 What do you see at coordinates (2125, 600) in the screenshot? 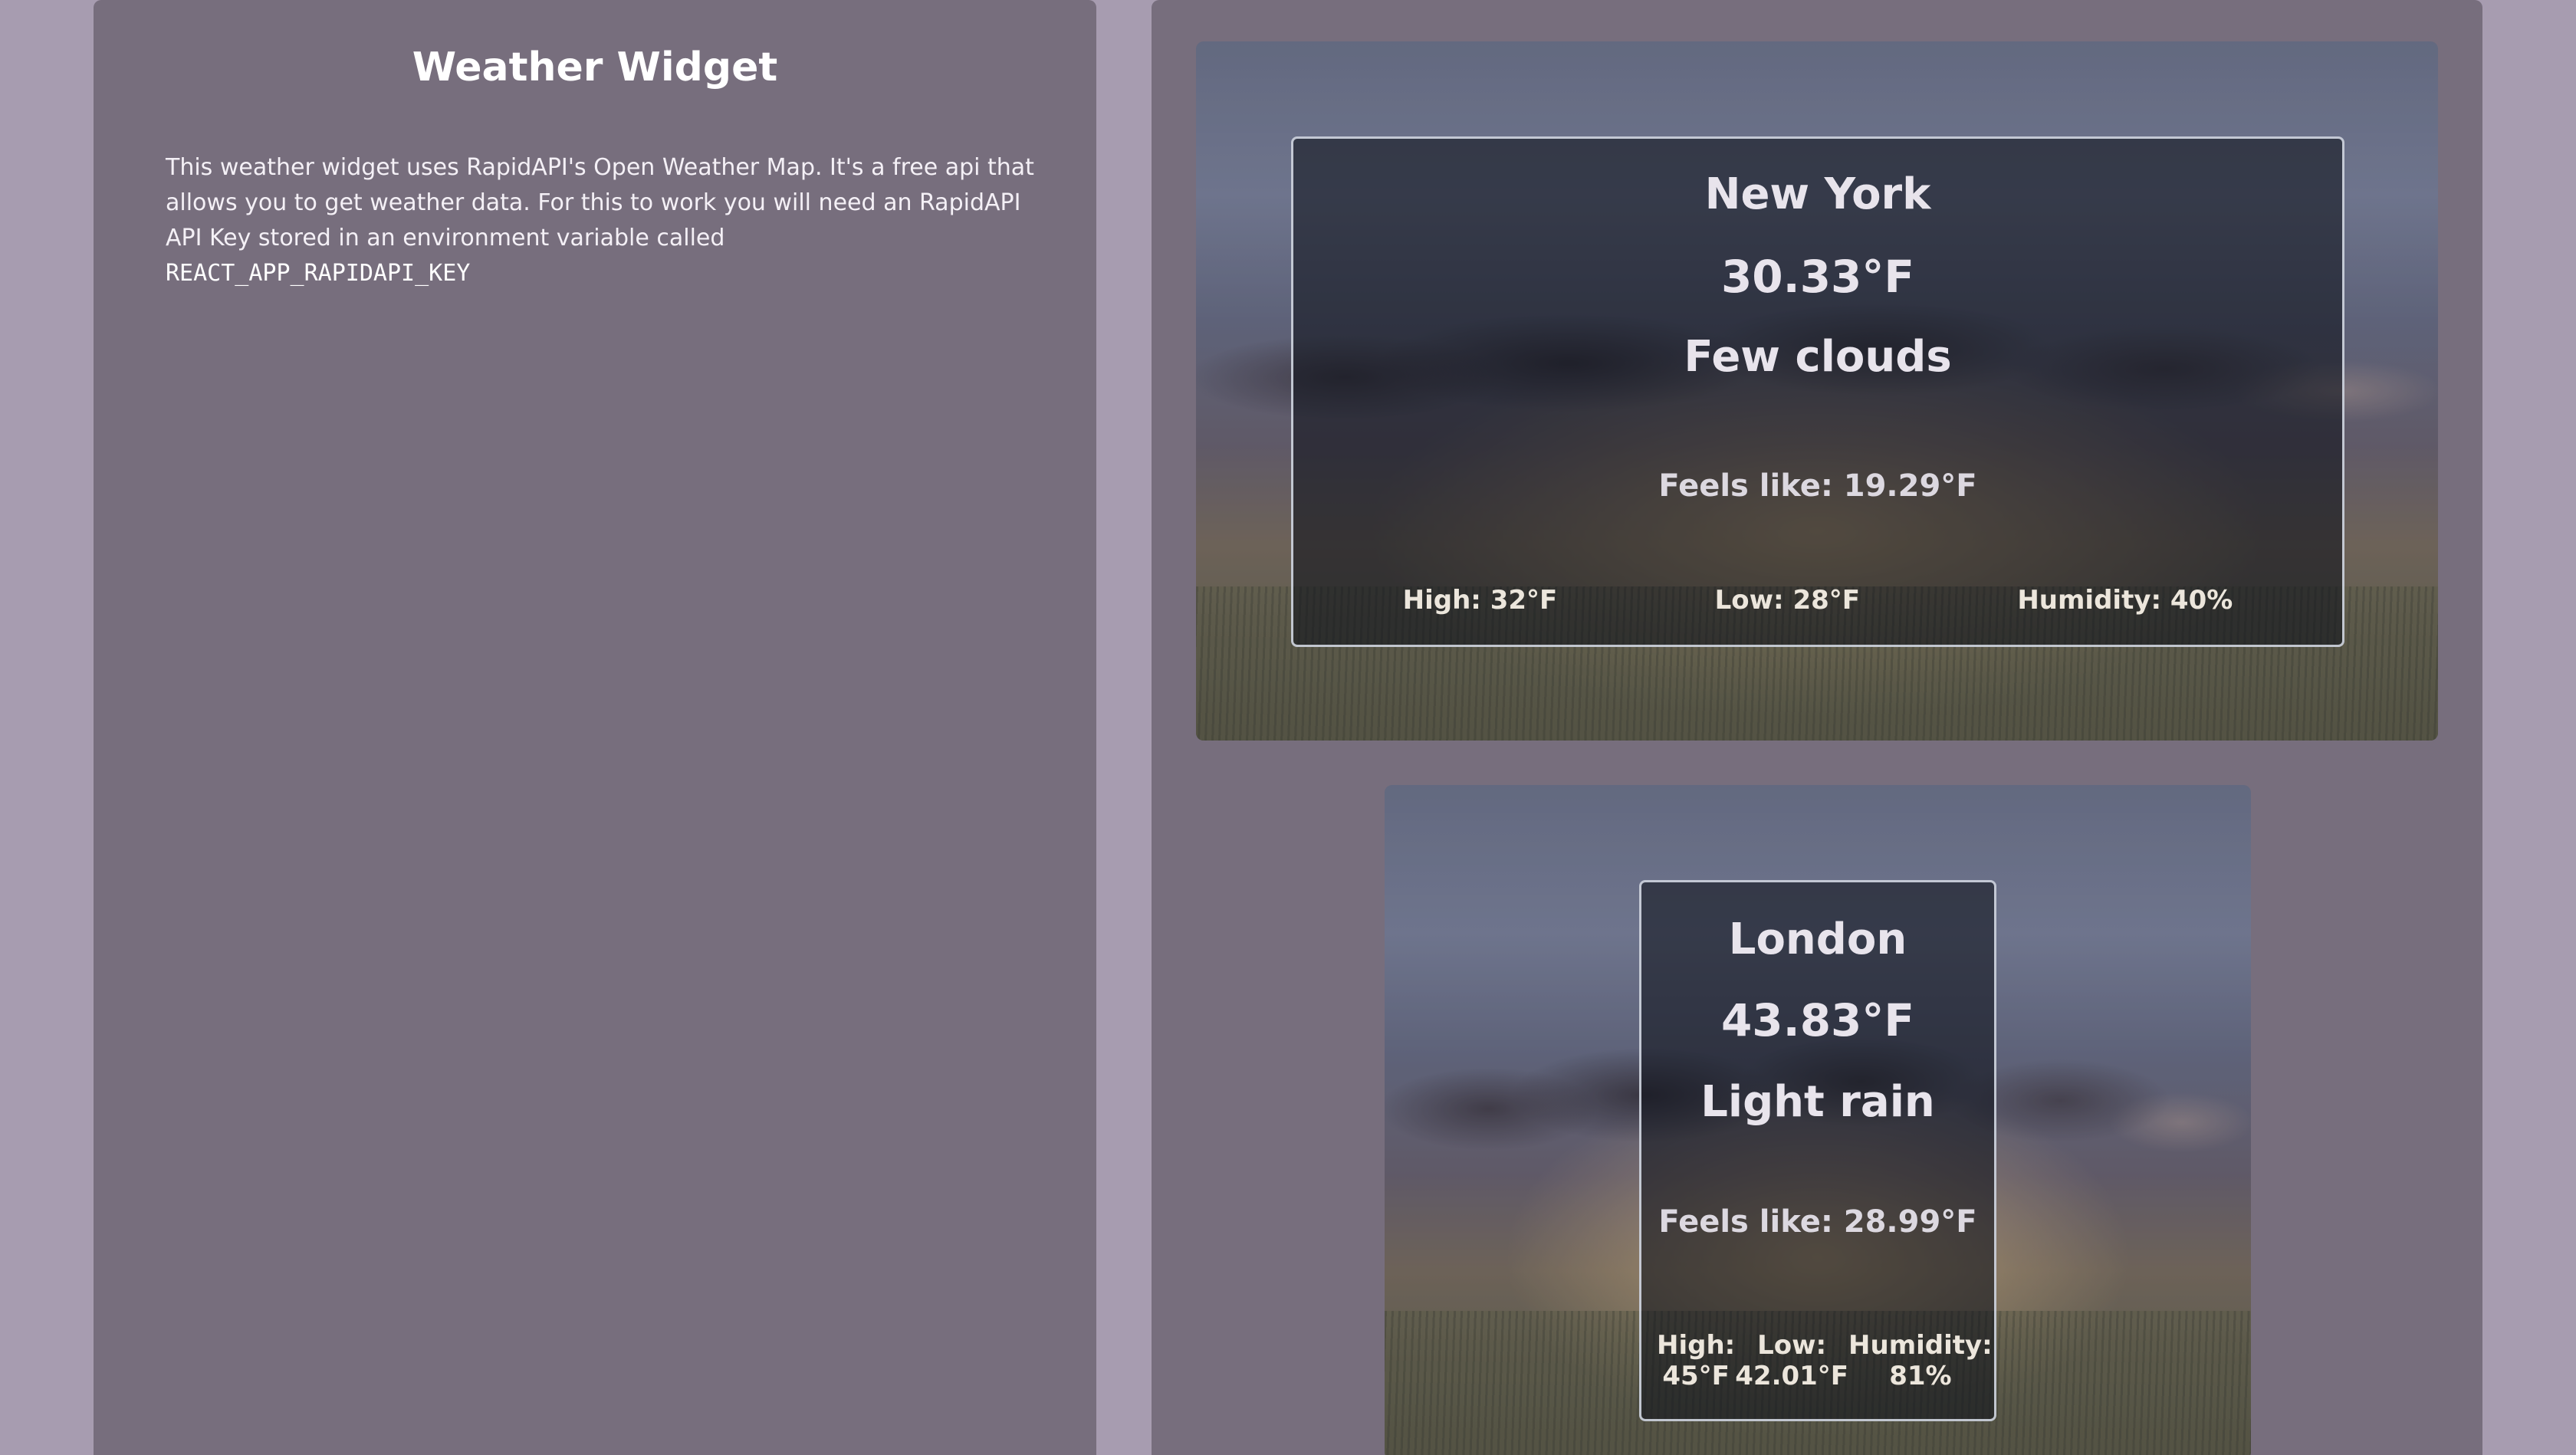
I see `humidity: Humidity: 40%` at bounding box center [2125, 600].